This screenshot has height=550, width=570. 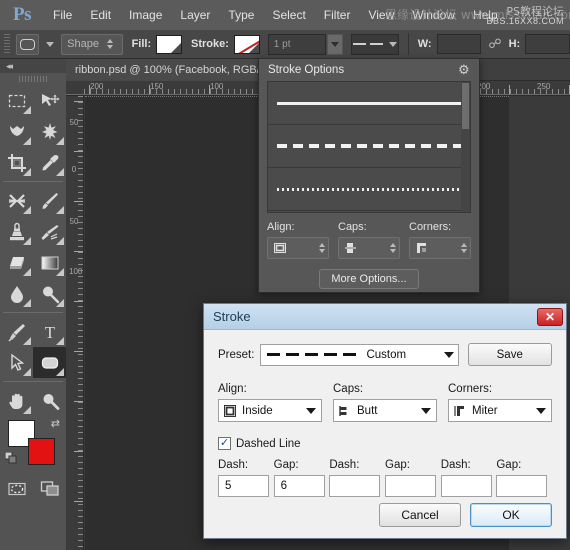 What do you see at coordinates (385, 317) in the screenshot?
I see `stroke-dialog-titlebar: Stroke ✕` at bounding box center [385, 317].